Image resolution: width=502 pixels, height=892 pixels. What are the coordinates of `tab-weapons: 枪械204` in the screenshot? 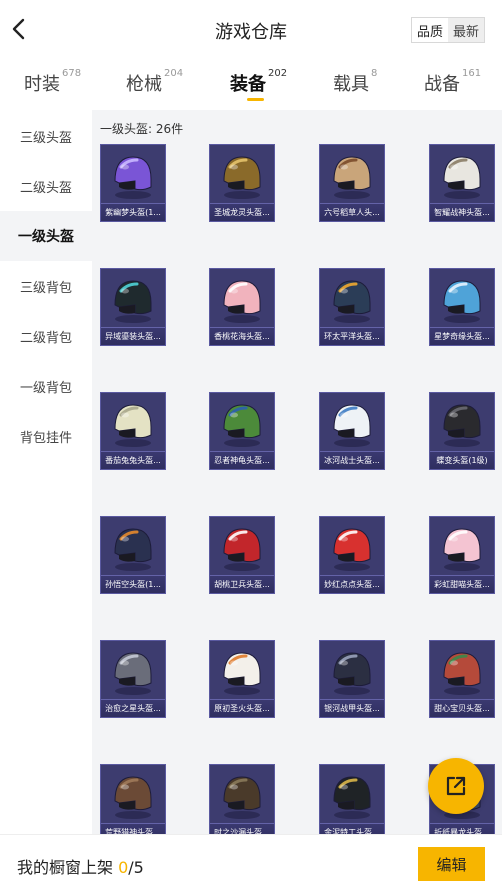 It's located at (155, 82).